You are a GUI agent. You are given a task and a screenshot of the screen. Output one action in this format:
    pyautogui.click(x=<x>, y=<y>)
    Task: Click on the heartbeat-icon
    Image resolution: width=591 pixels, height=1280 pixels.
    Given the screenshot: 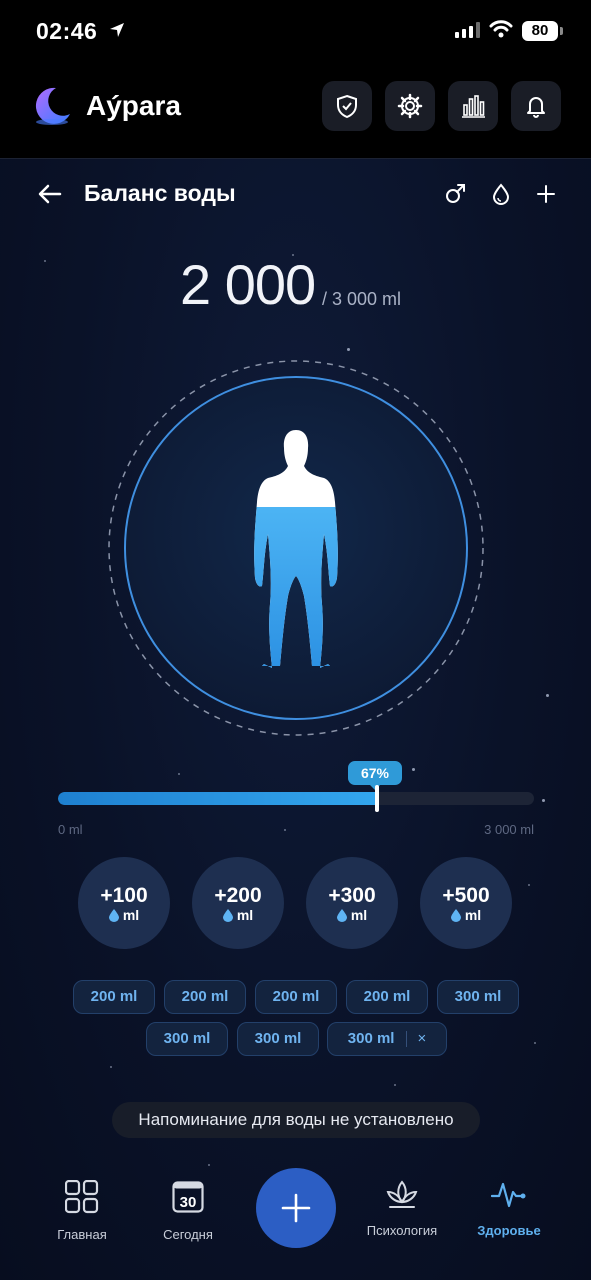 What is the action you would take?
    pyautogui.click(x=508, y=1195)
    